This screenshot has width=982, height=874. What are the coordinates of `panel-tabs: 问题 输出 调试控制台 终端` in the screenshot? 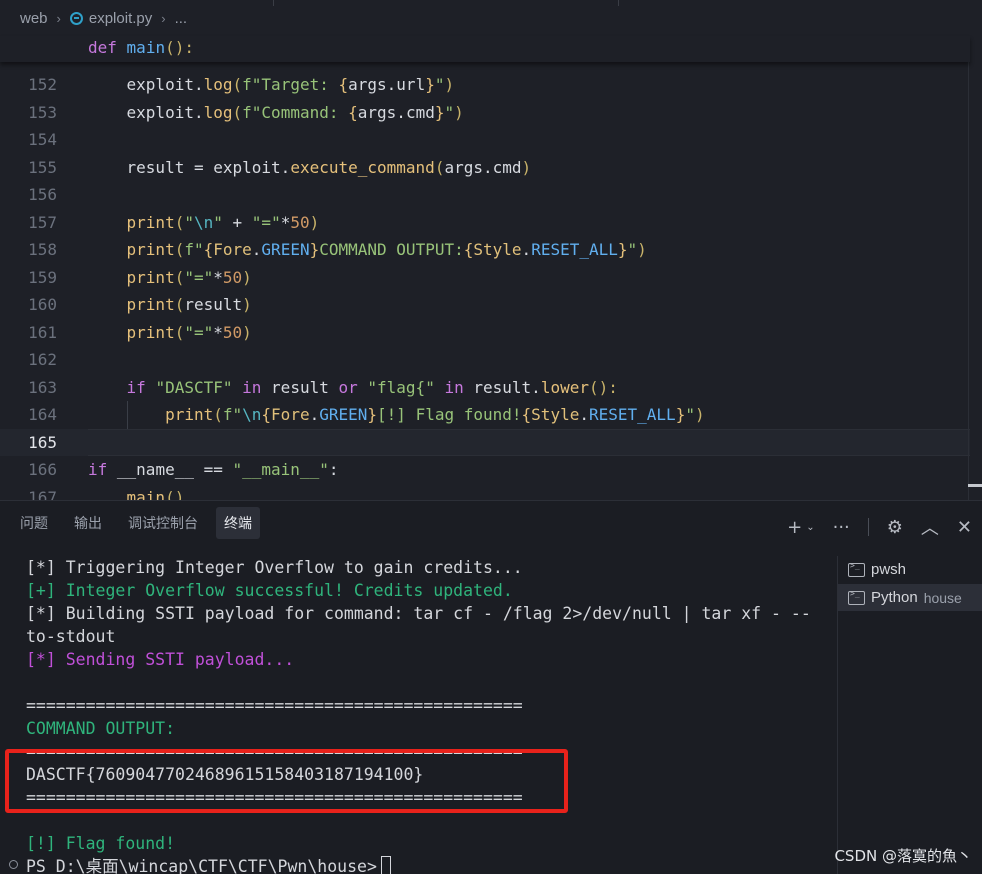 It's located at (135, 523).